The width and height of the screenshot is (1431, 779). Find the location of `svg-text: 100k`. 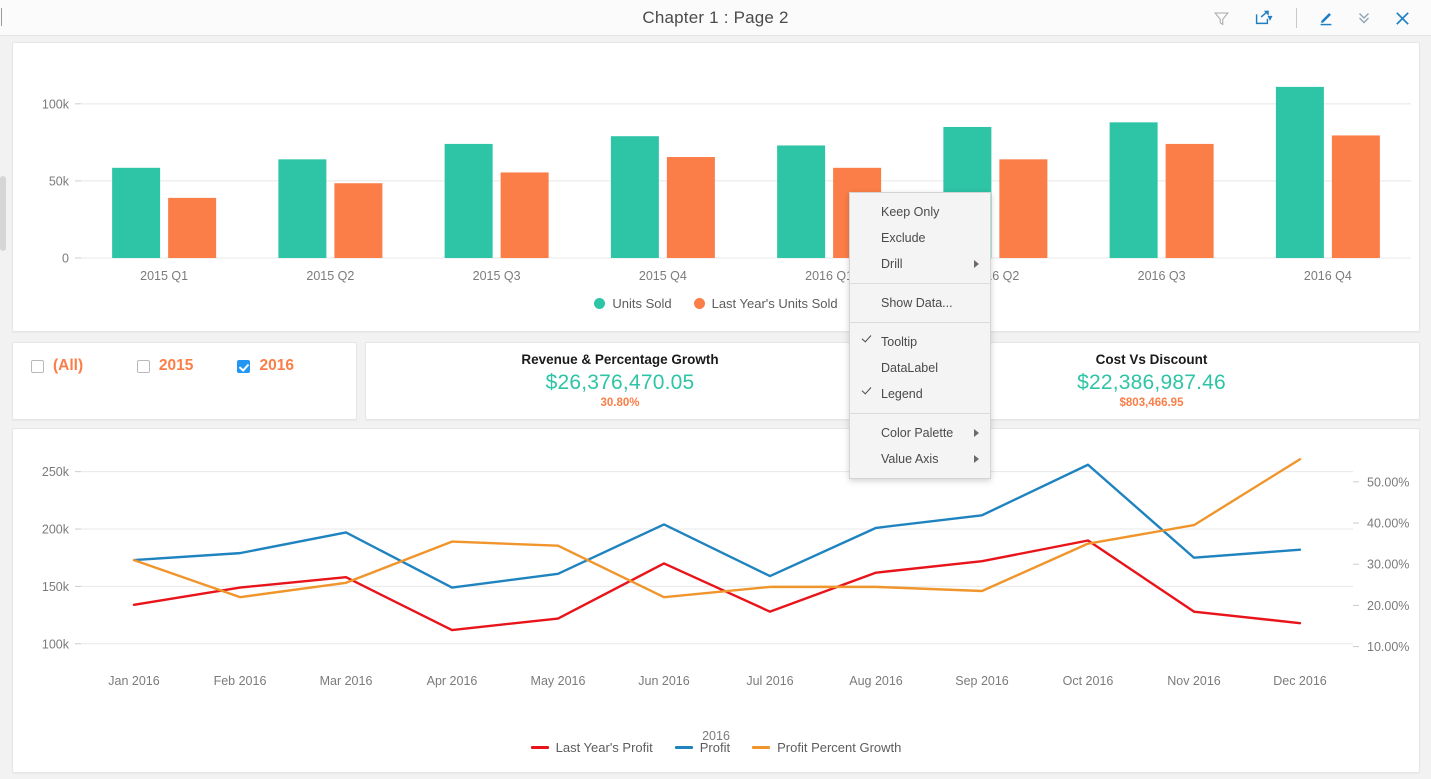

svg-text: 100k is located at coordinates (56, 104).